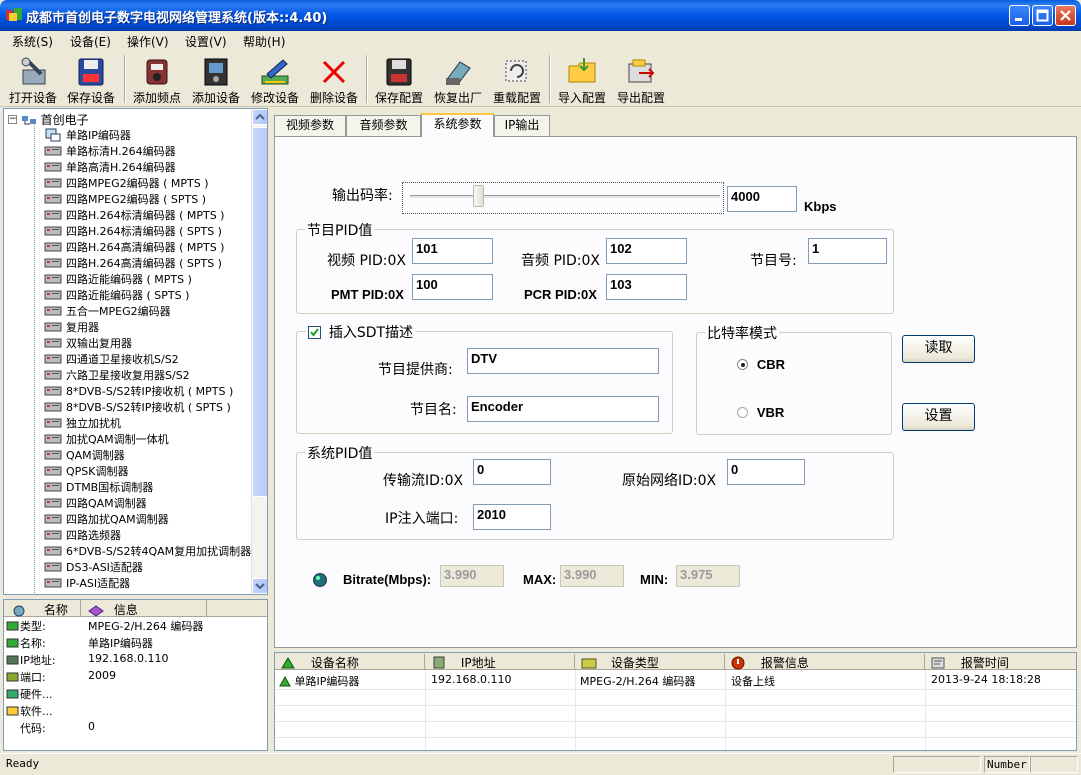  What do you see at coordinates (125, 199) in the screenshot?
I see `tree-item: 四路MPEG2编码器 ( SPTS )` at bounding box center [125, 199].